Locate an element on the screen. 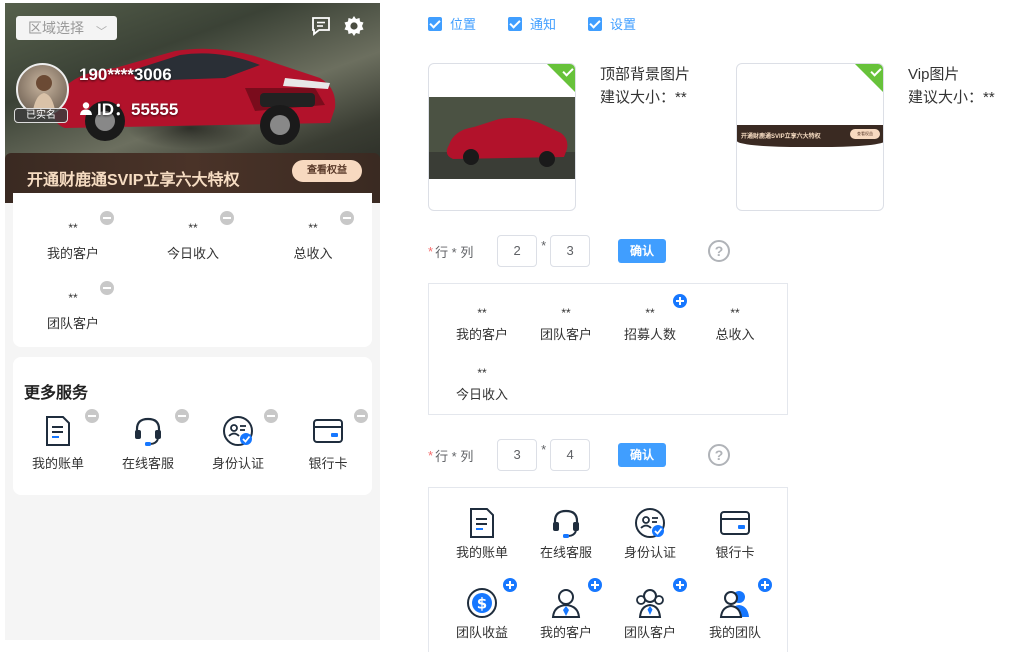  top-bg-upload is located at coordinates (502, 137).